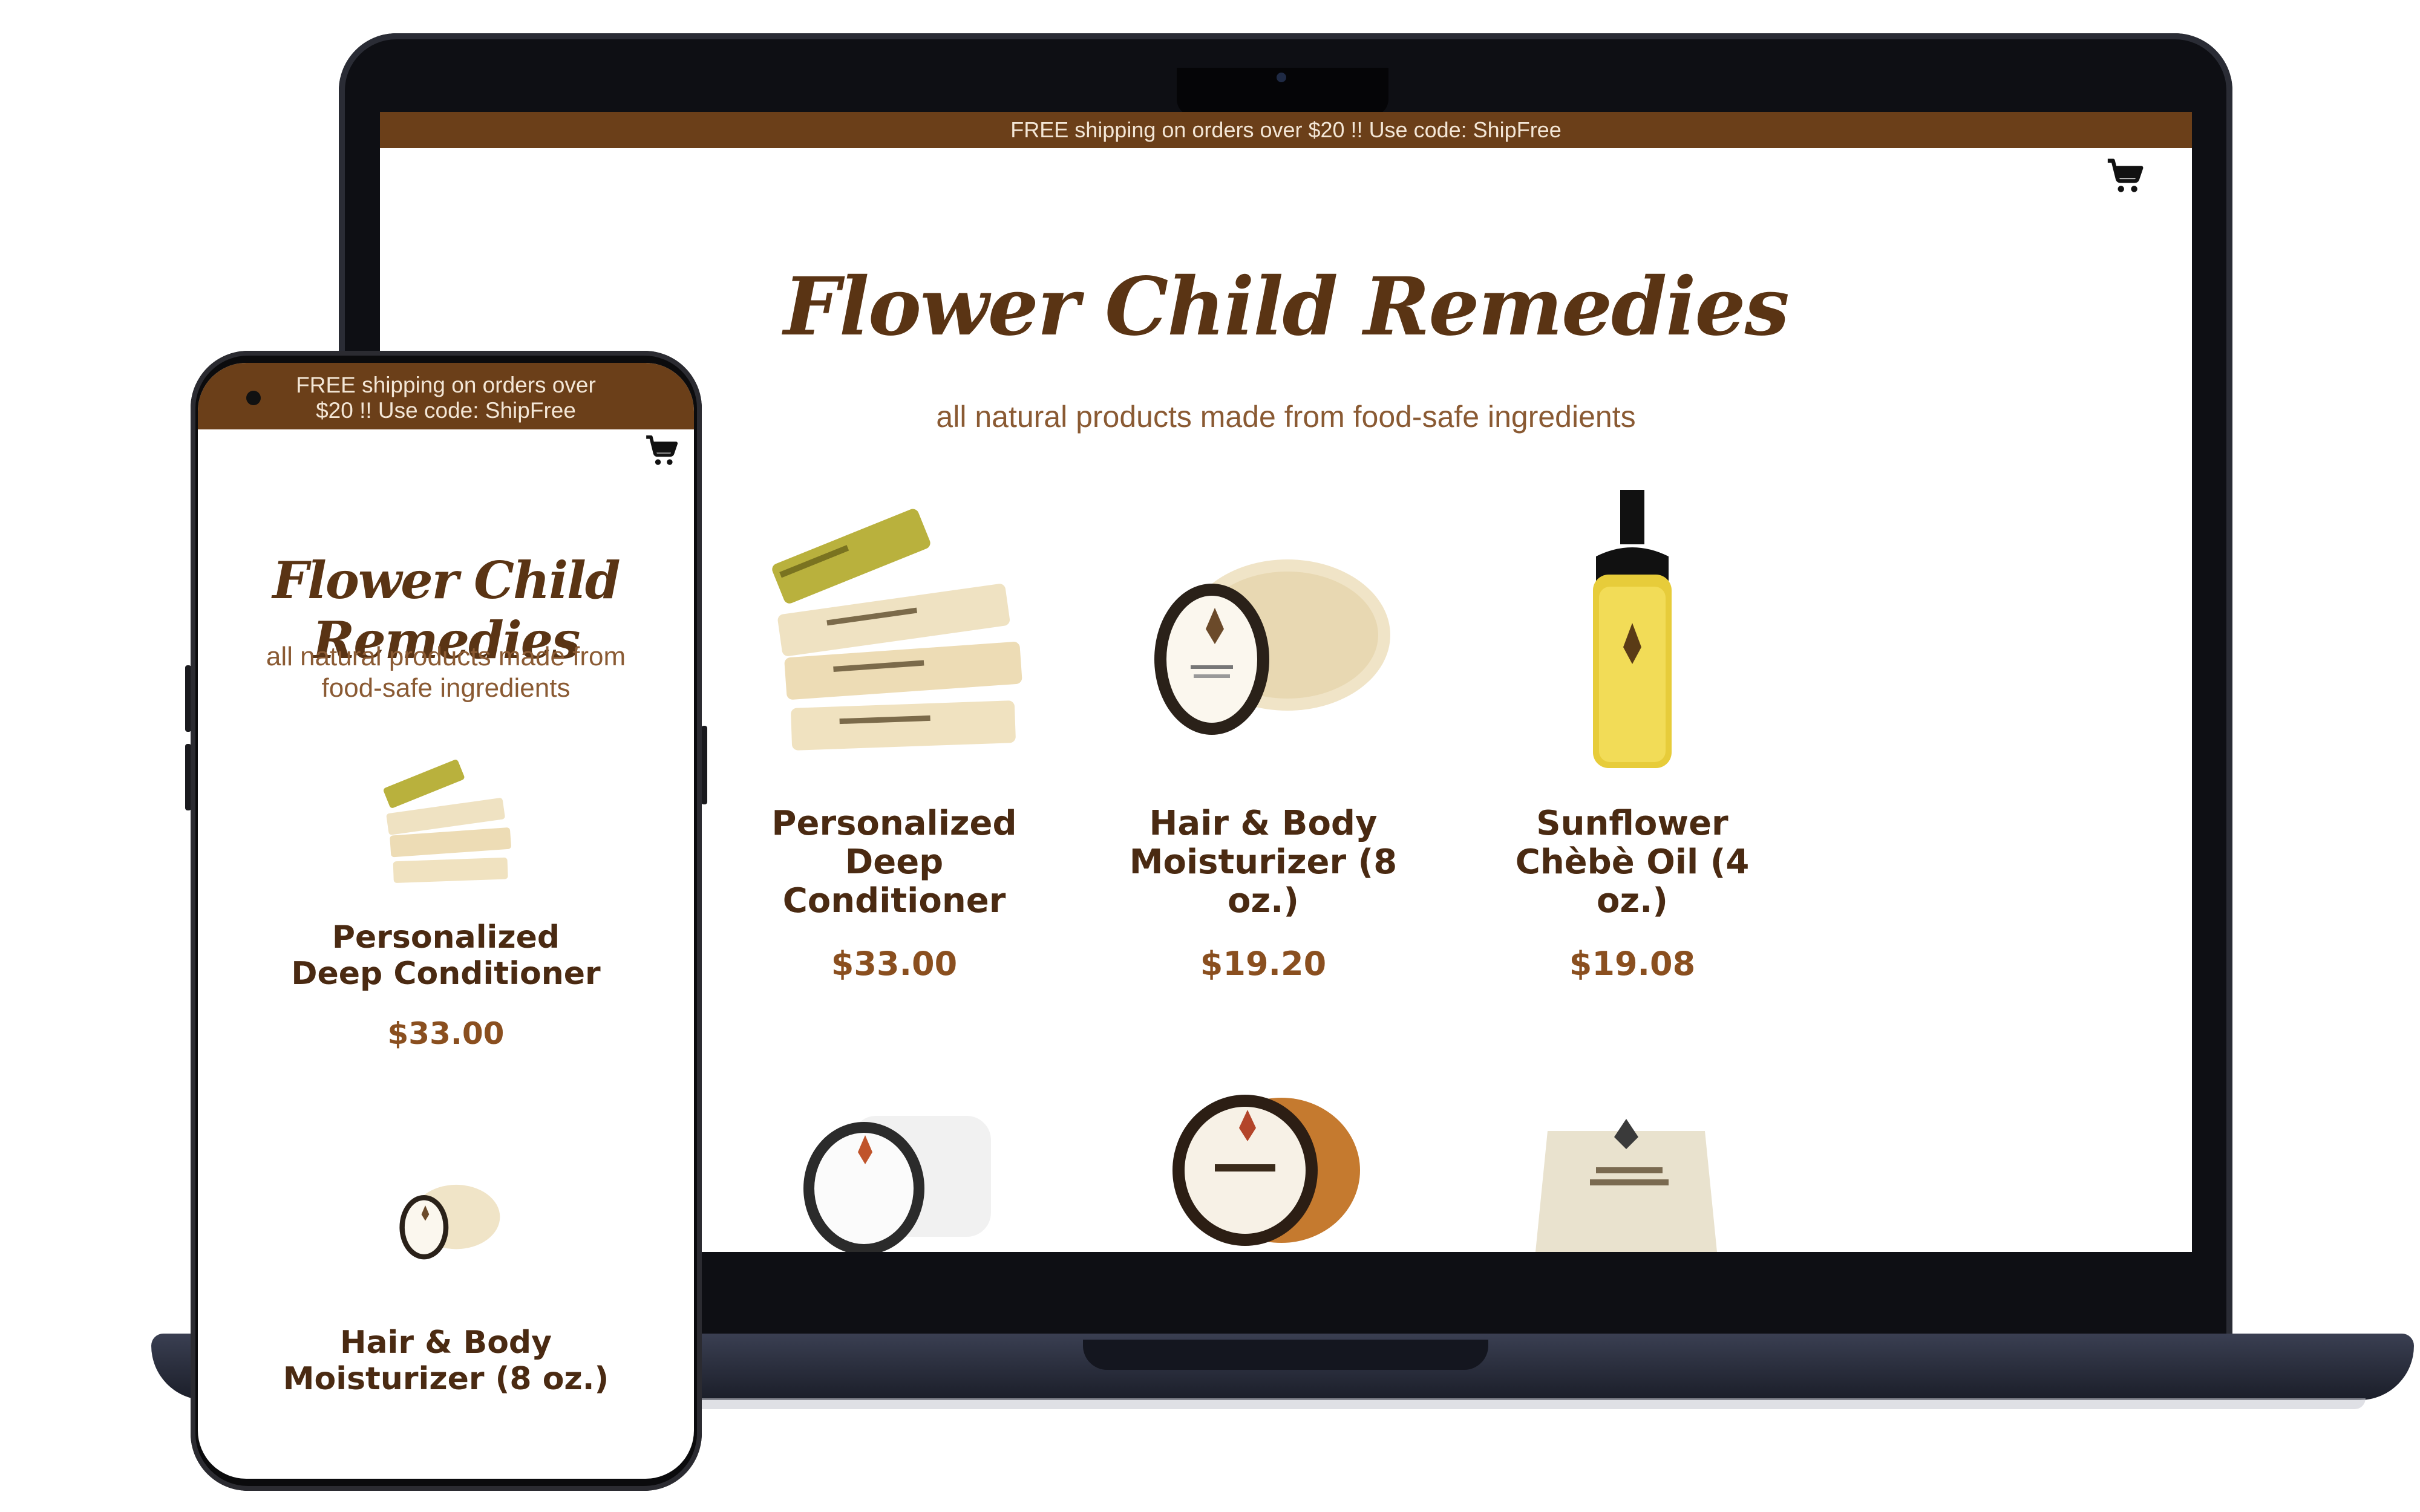 The width and height of the screenshot is (2420, 1512). I want to click on product-price: $19.20, so click(1263, 964).